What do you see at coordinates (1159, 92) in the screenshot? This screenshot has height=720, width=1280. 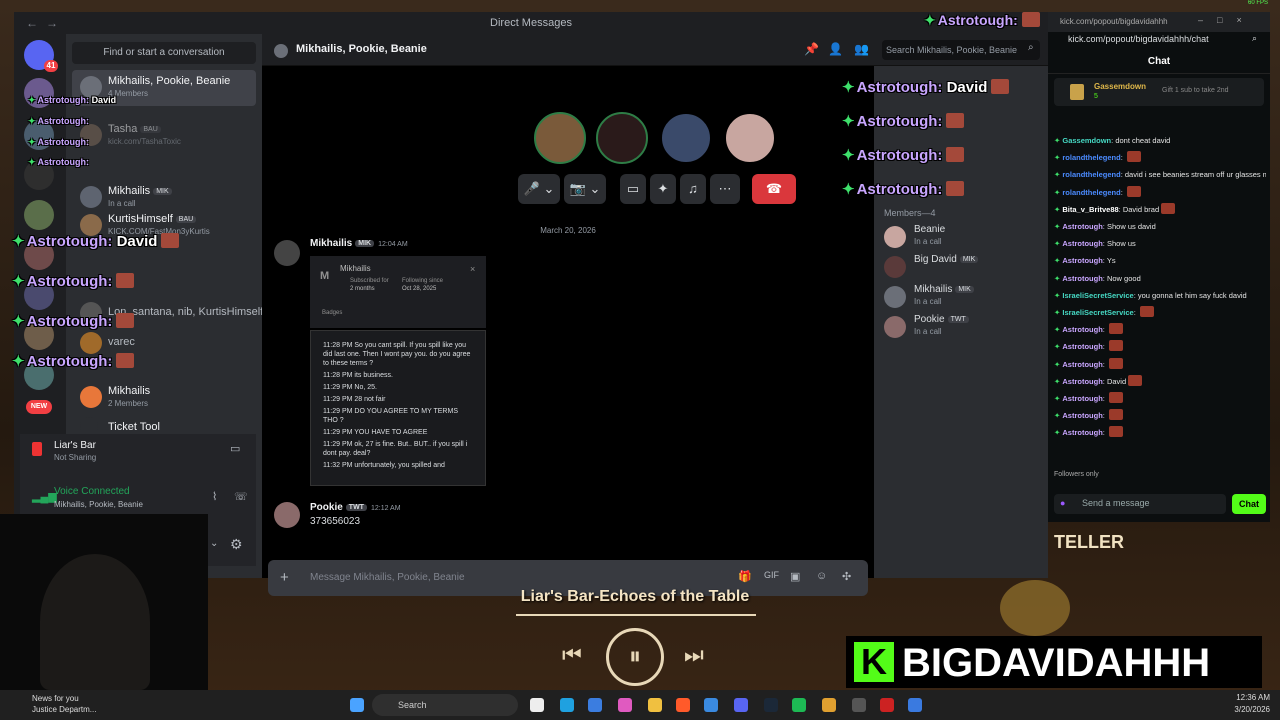 I see `pinned-gift-bar: Gassemdown 5 Gift 1 sub to take 2nd` at bounding box center [1159, 92].